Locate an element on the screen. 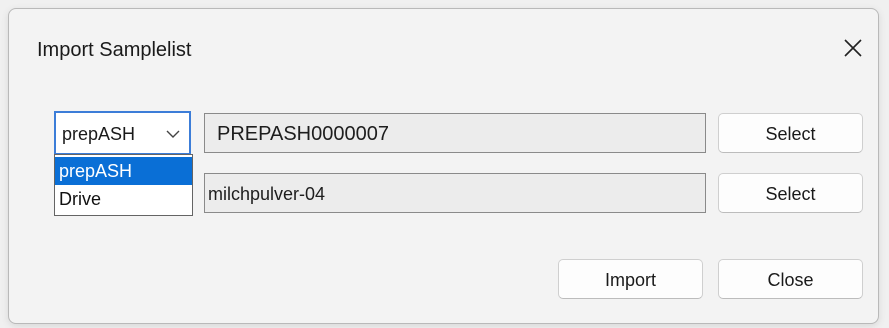 The height and width of the screenshot is (328, 889). close-icon is located at coordinates (853, 48).